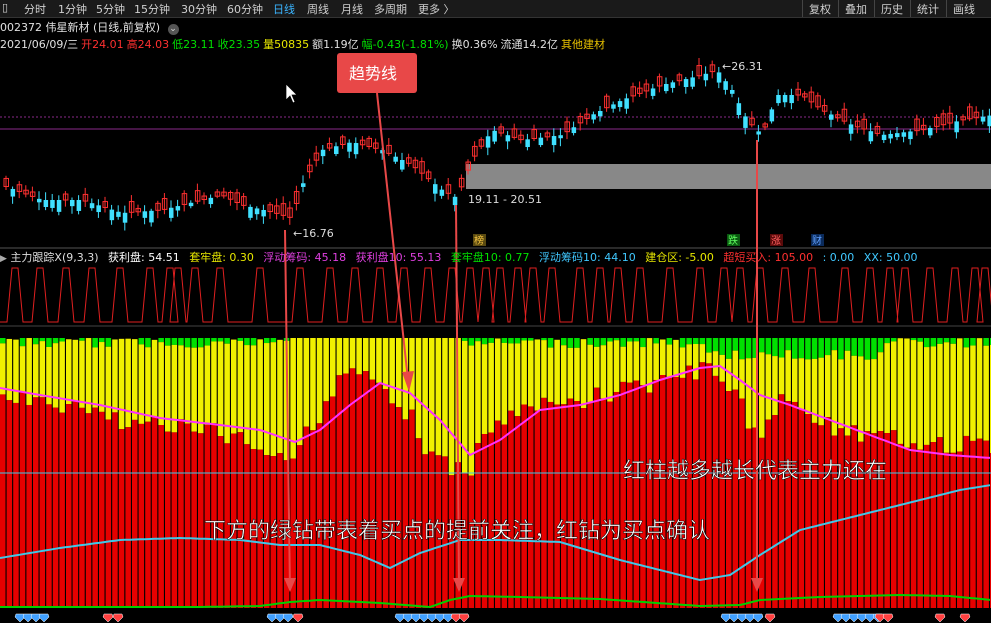 The height and width of the screenshot is (623, 991). Describe the element at coordinates (585, 257) in the screenshot. I see `indicator-field-5: 浮动筹码10: 44.10` at that location.